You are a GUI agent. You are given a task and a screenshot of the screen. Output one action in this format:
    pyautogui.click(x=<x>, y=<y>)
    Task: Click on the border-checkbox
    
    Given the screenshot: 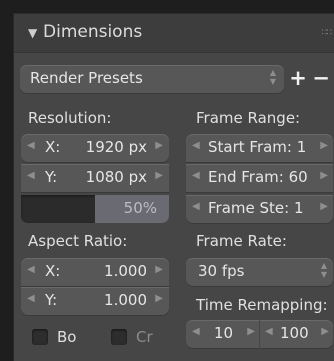 What is the action you would take?
    pyautogui.click(x=40, y=337)
    